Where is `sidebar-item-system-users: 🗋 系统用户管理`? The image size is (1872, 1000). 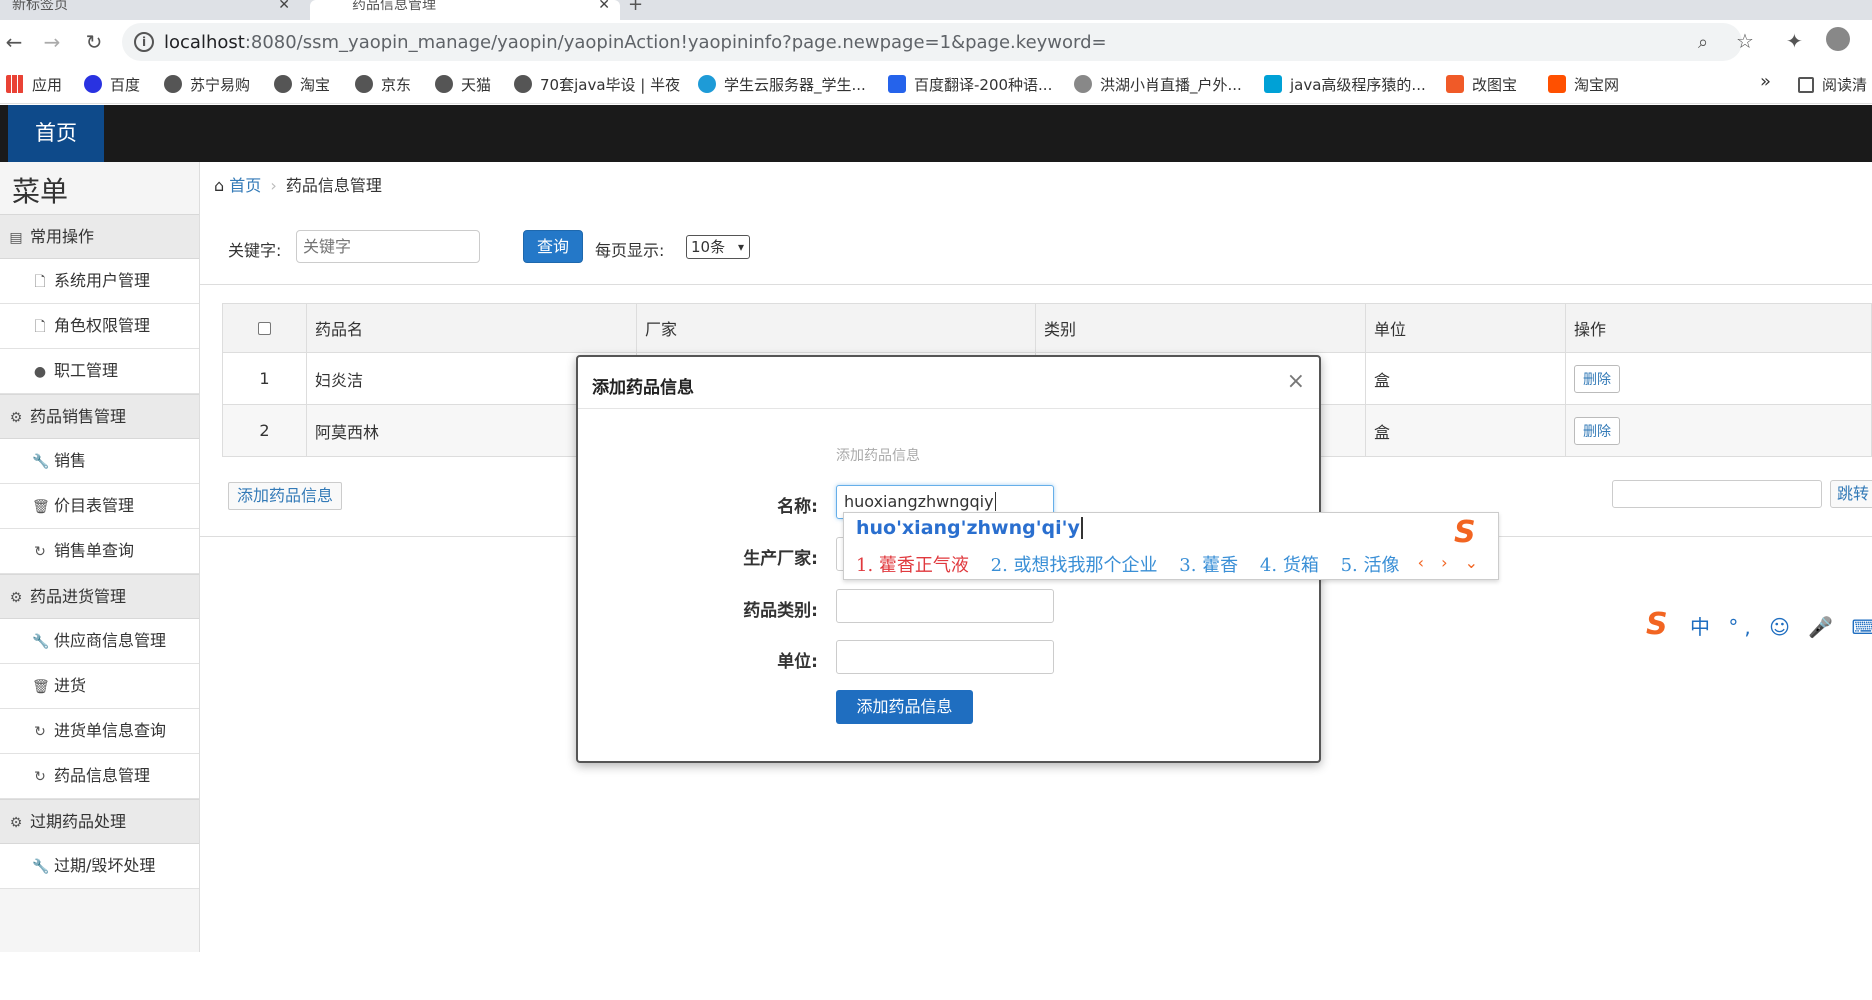 sidebar-item-system-users: 🗋 系统用户管理 is located at coordinates (99, 281).